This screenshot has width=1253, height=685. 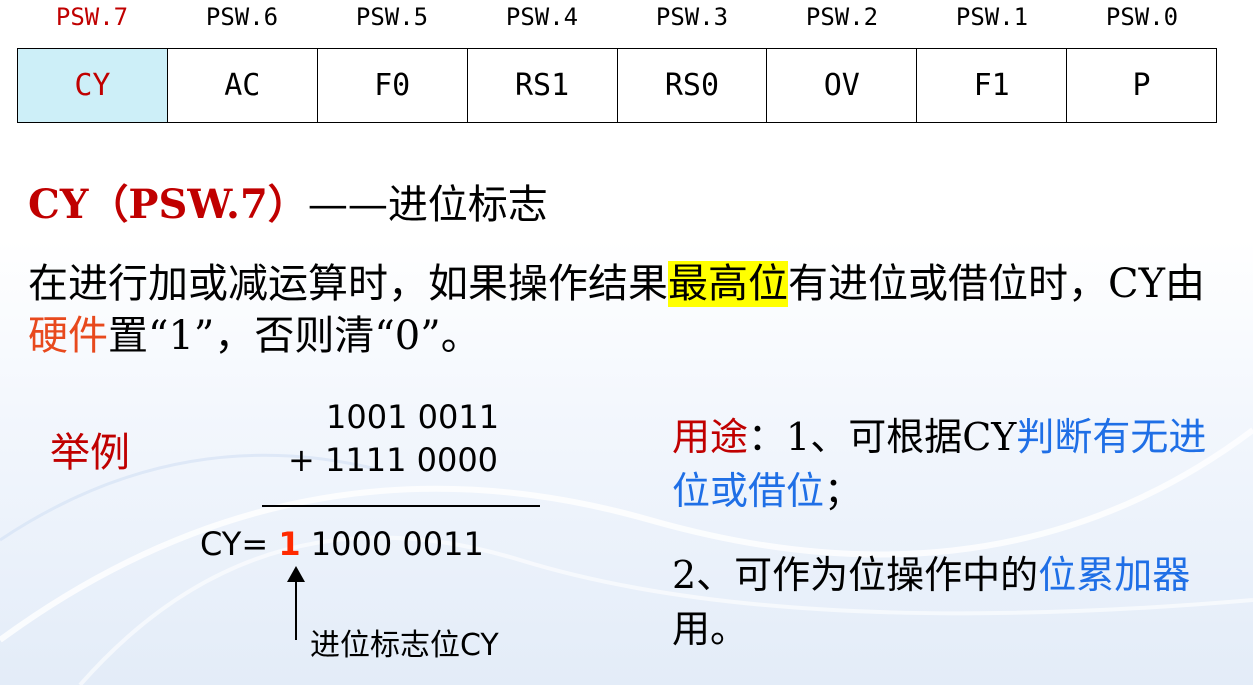 I want to click on usage-label: 用途, so click(x=710, y=437).